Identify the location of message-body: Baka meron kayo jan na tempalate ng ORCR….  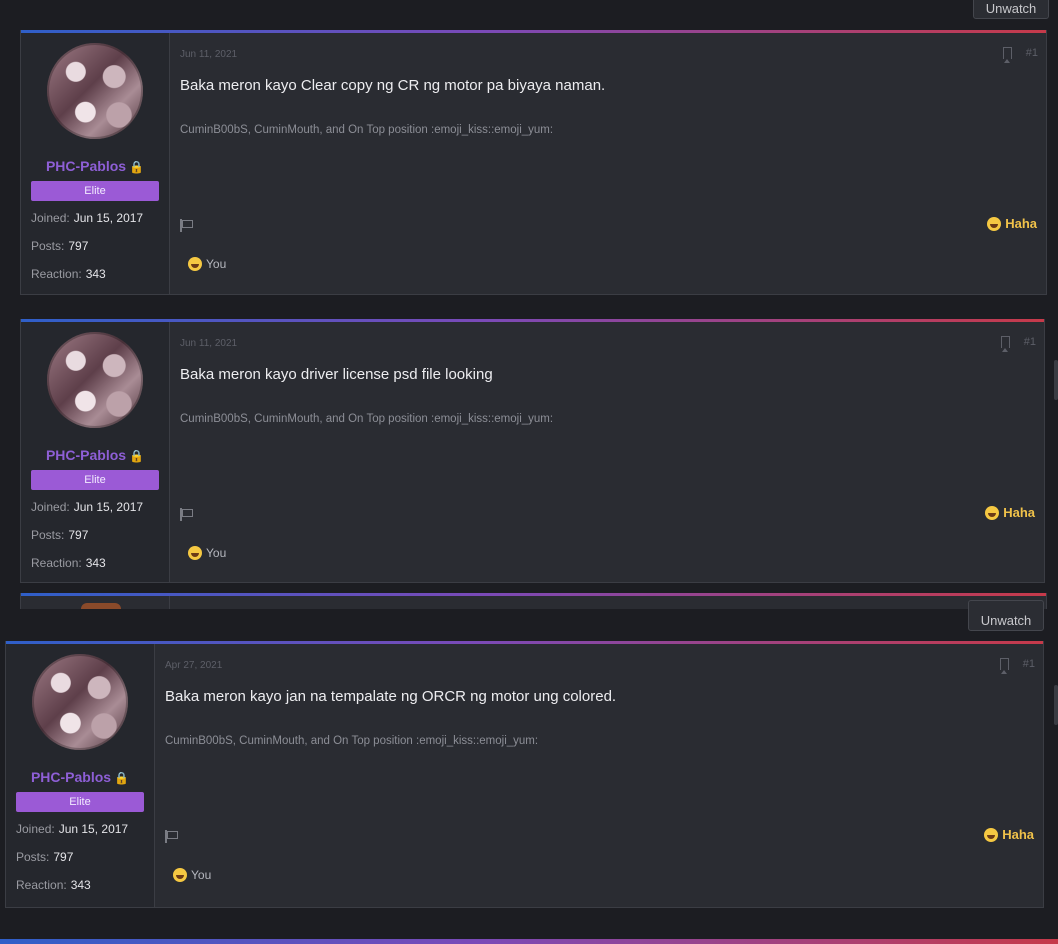
(391, 696).